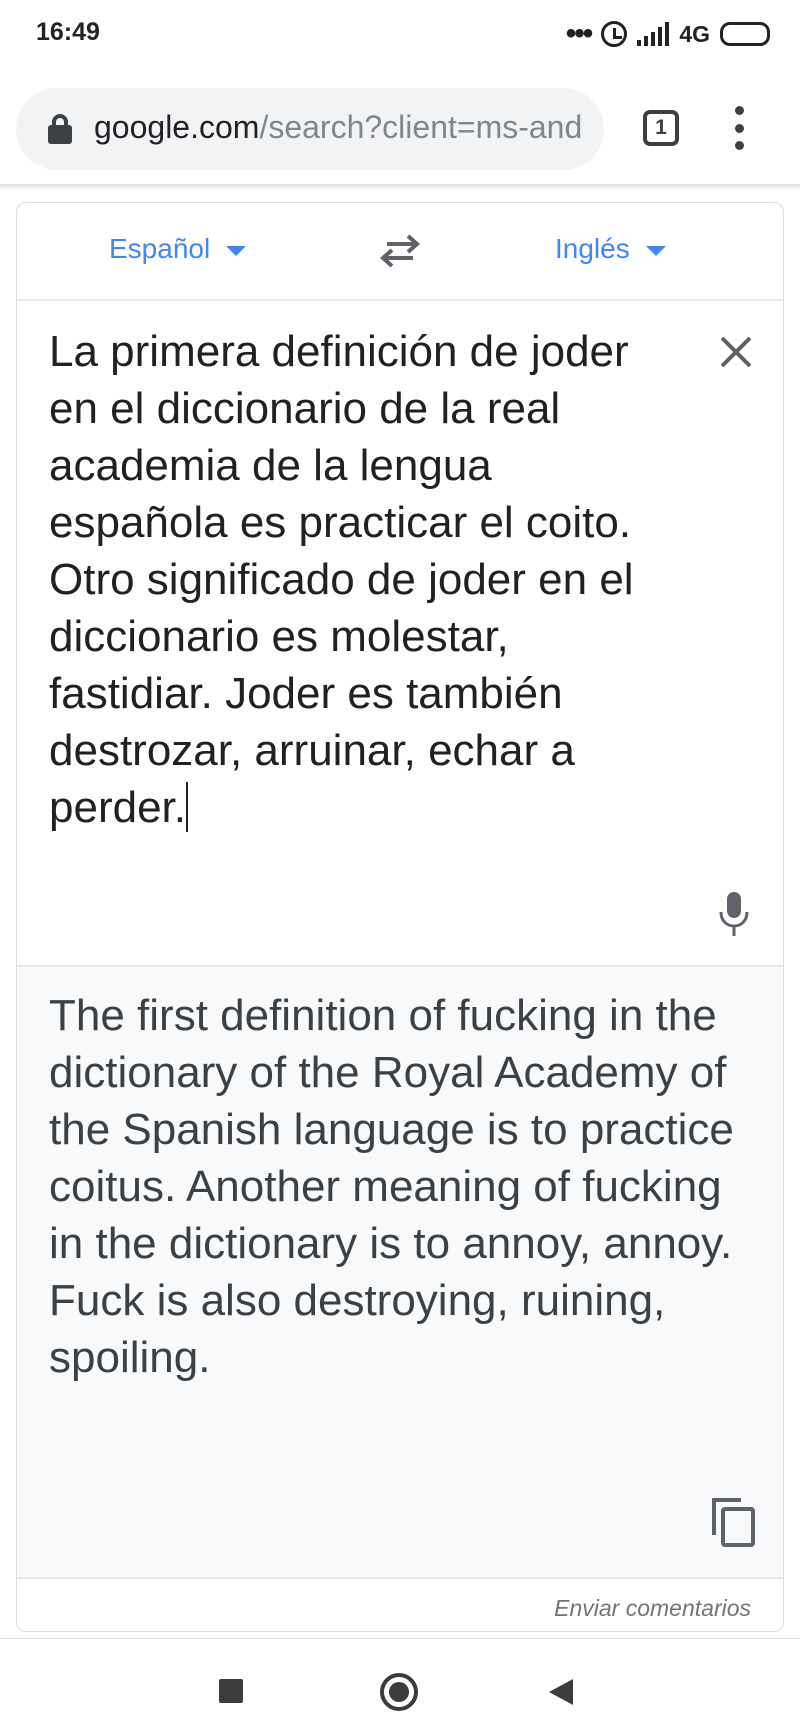 The height and width of the screenshot is (1733, 800). I want to click on recent-apps-icon, so click(231, 1691).